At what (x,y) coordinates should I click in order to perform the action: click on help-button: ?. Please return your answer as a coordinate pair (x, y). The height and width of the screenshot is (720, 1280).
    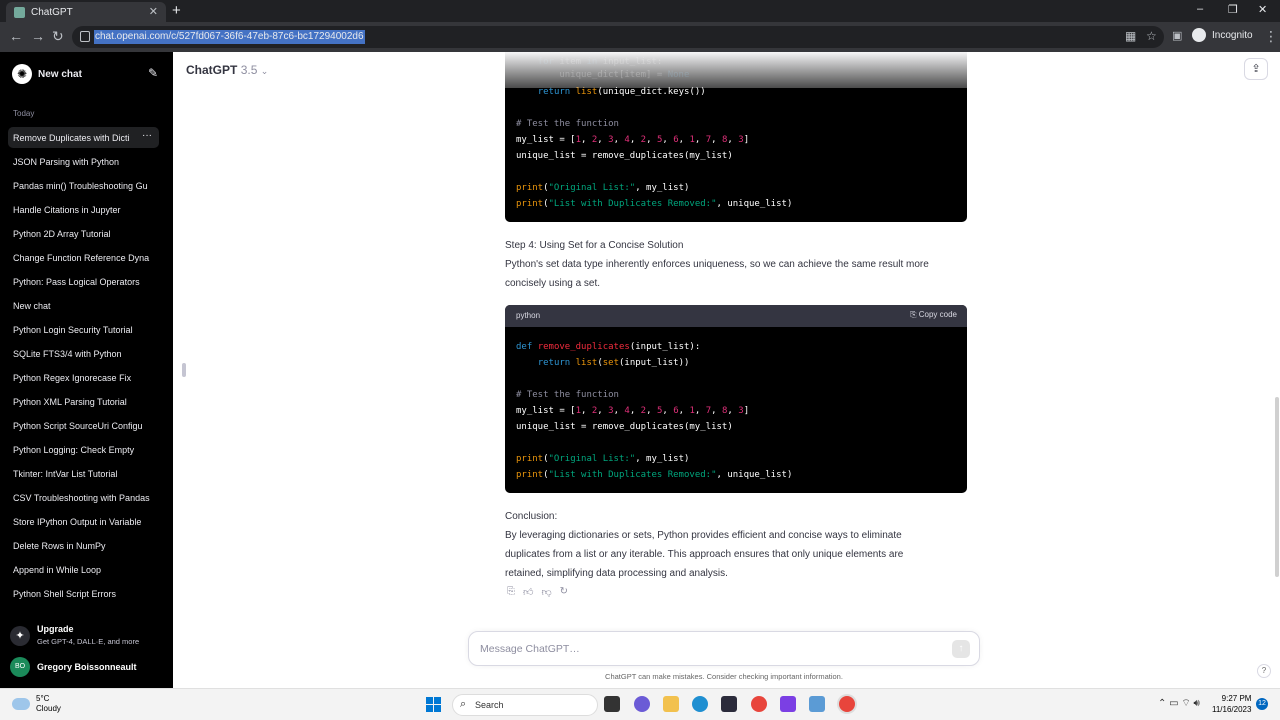
    Looking at the image, I should click on (1264, 671).